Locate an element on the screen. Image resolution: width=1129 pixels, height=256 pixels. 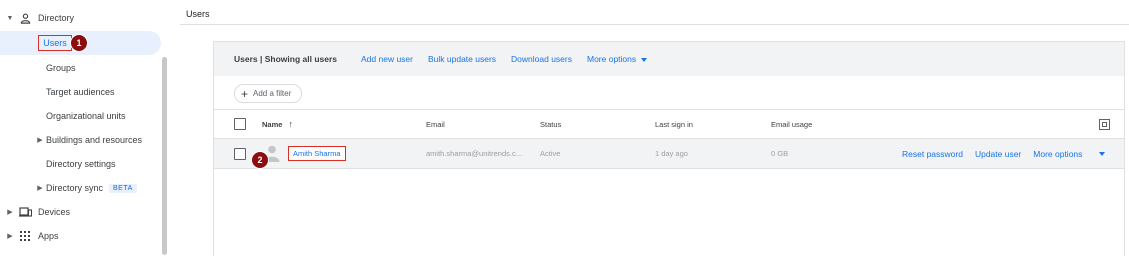
sidebar-item-directory-settings: Directory settings is located at coordinates (81, 164).